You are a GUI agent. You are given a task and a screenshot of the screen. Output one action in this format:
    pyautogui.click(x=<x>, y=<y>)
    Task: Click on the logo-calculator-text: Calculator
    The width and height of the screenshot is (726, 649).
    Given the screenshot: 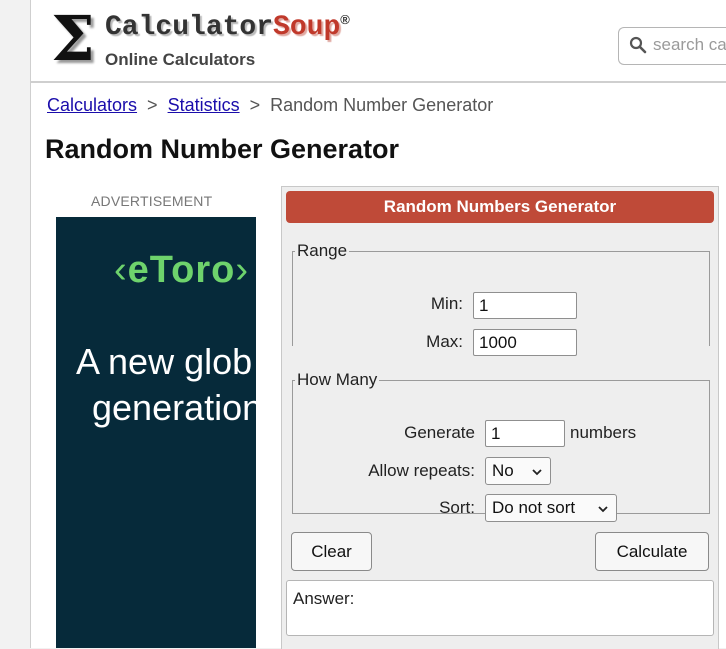 What is the action you would take?
    pyautogui.click(x=189, y=27)
    